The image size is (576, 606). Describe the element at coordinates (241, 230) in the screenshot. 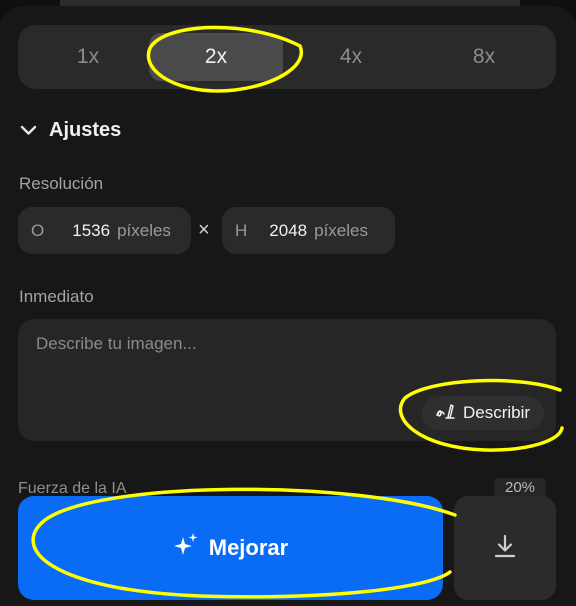

I see `height-prefix: H` at that location.